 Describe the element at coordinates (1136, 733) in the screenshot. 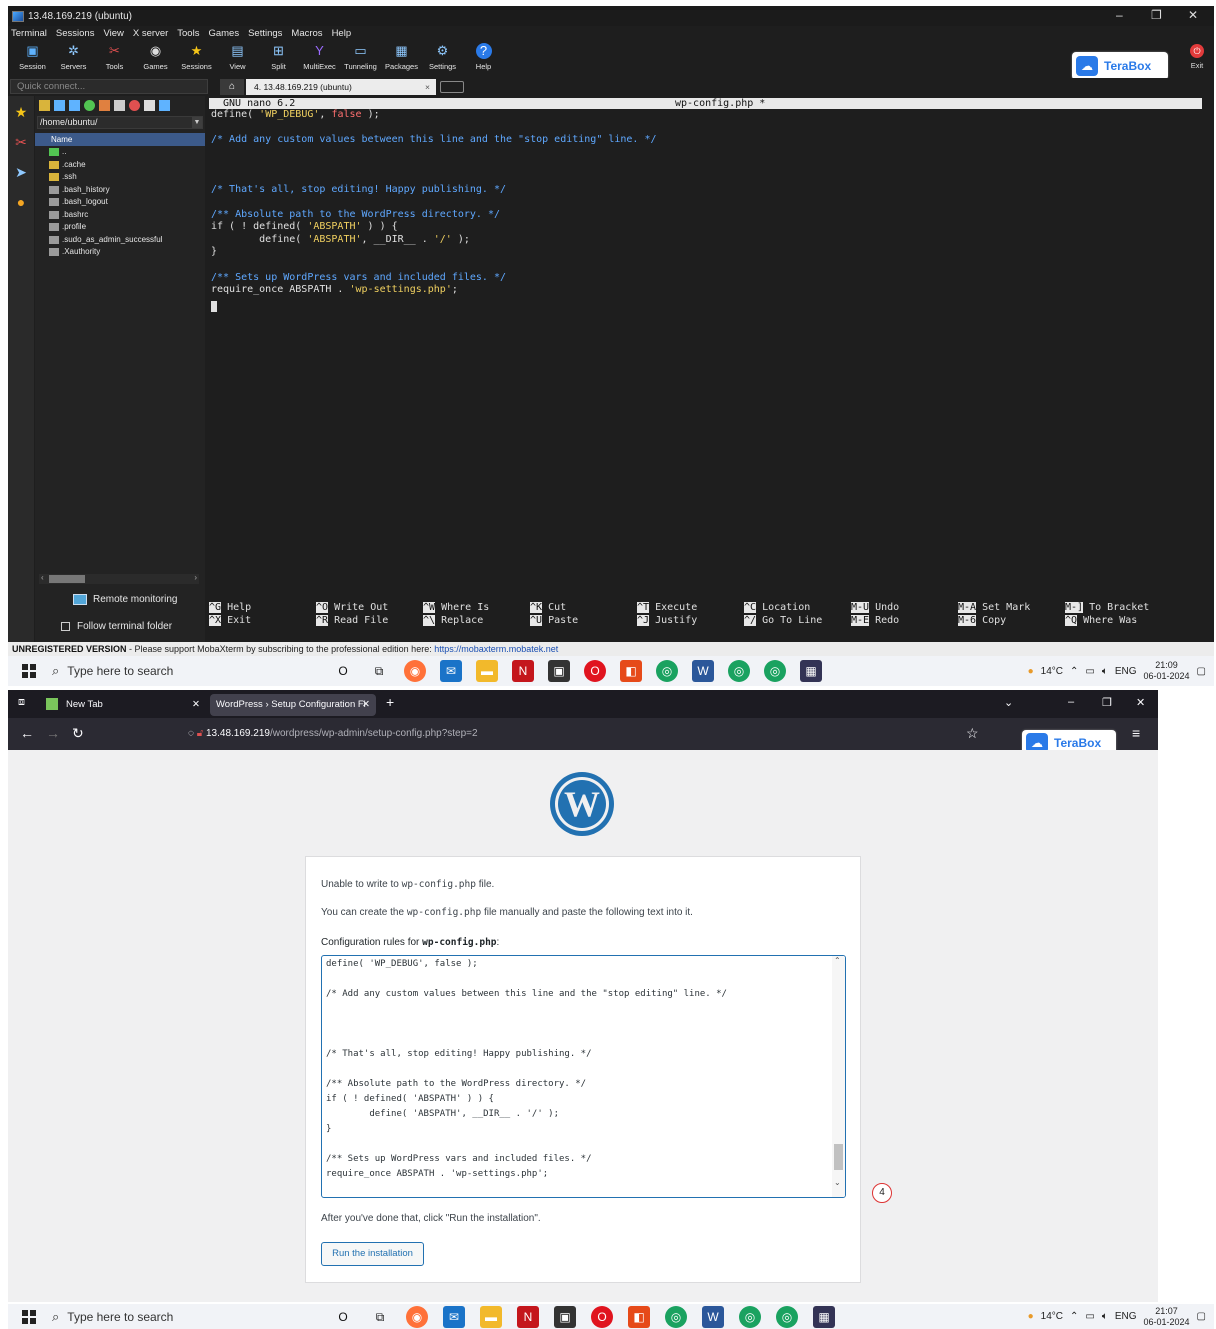

I see `menu-icon: ≡` at that location.